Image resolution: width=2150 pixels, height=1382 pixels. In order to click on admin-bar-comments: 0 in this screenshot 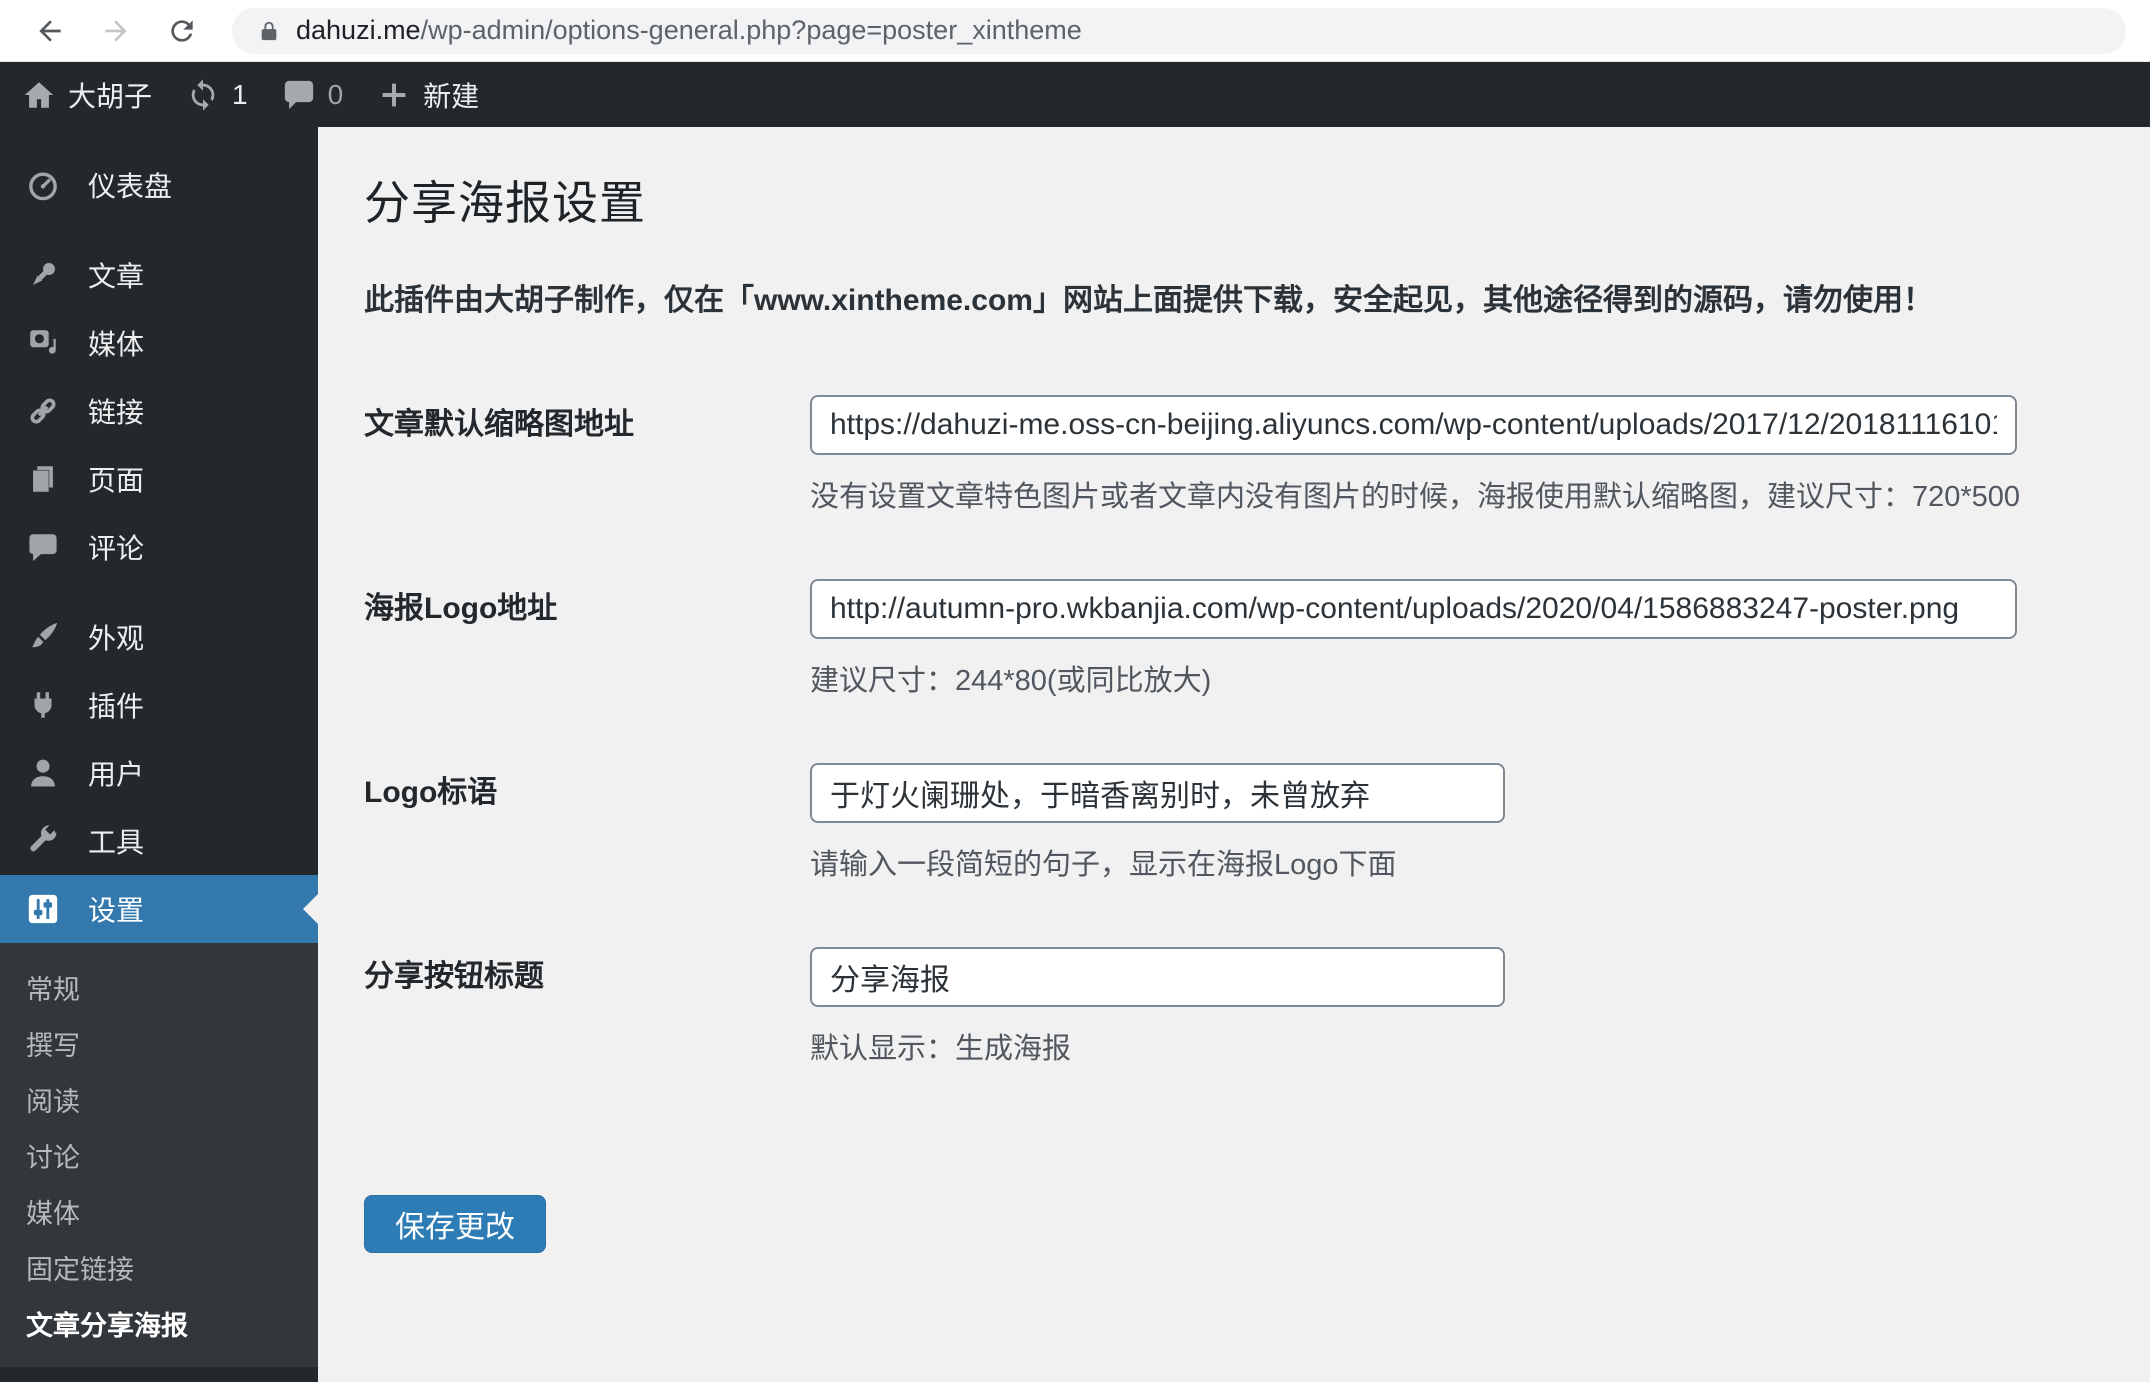, I will do `click(313, 95)`.